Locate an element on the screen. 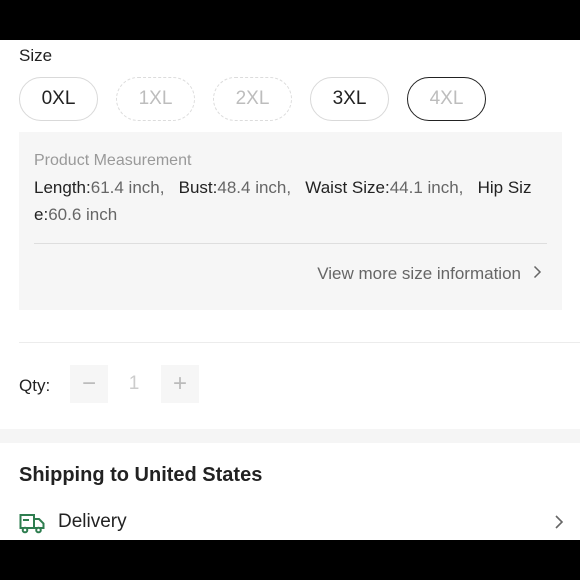 This screenshot has height=580, width=580. delivery-label: Delivery is located at coordinates (92, 521).